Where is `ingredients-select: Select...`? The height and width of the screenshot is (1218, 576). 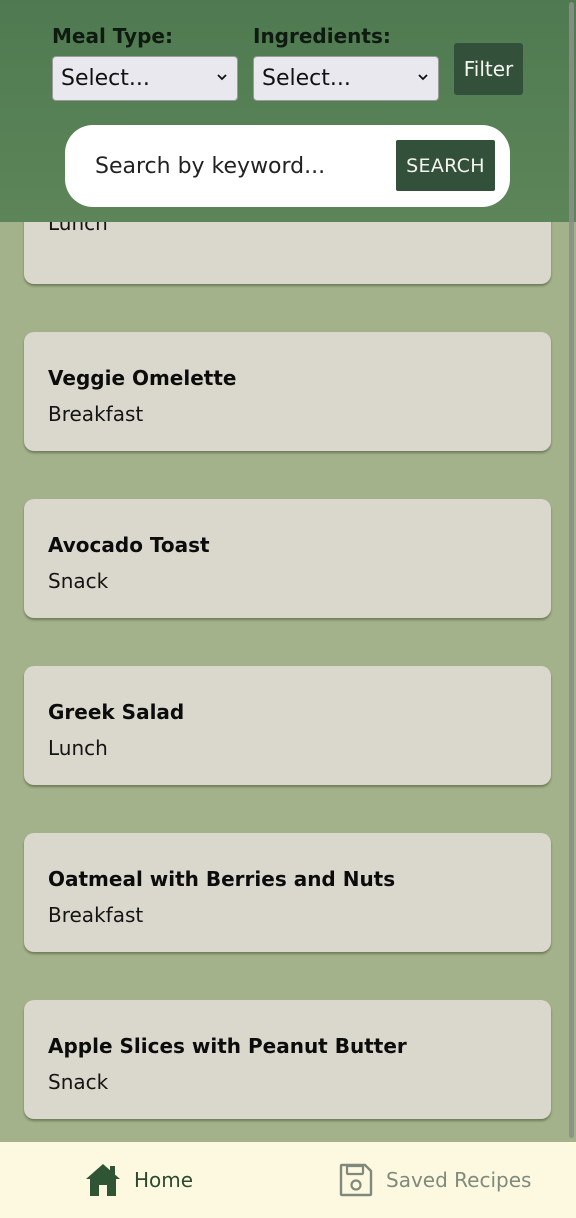
ingredients-select: Select... is located at coordinates (346, 78).